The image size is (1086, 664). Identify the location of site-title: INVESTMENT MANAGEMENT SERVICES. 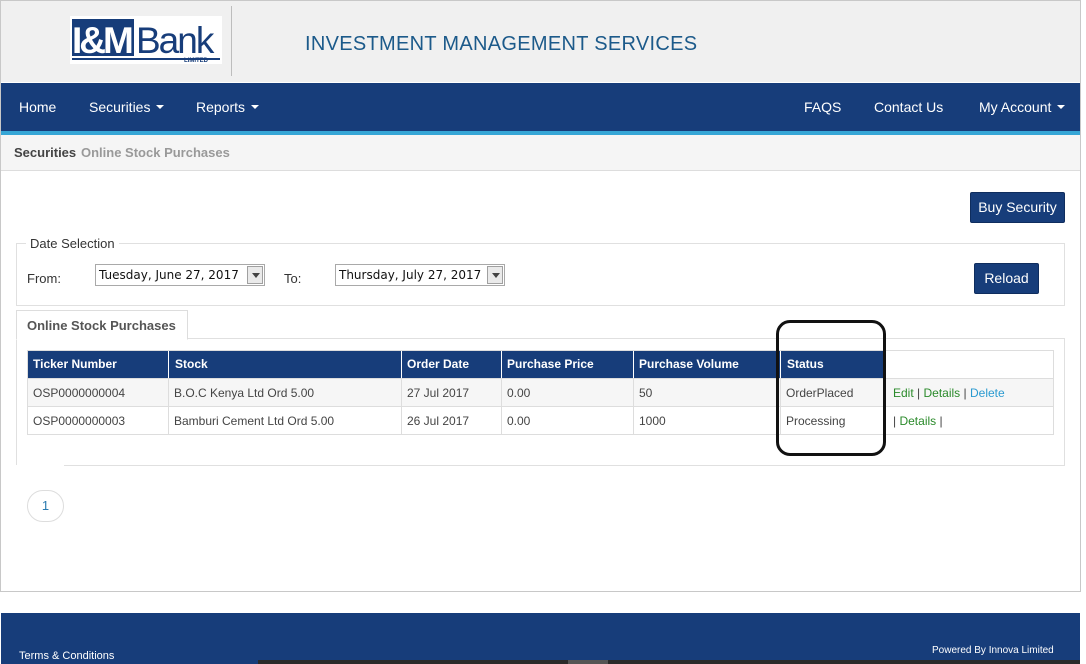
(501, 44).